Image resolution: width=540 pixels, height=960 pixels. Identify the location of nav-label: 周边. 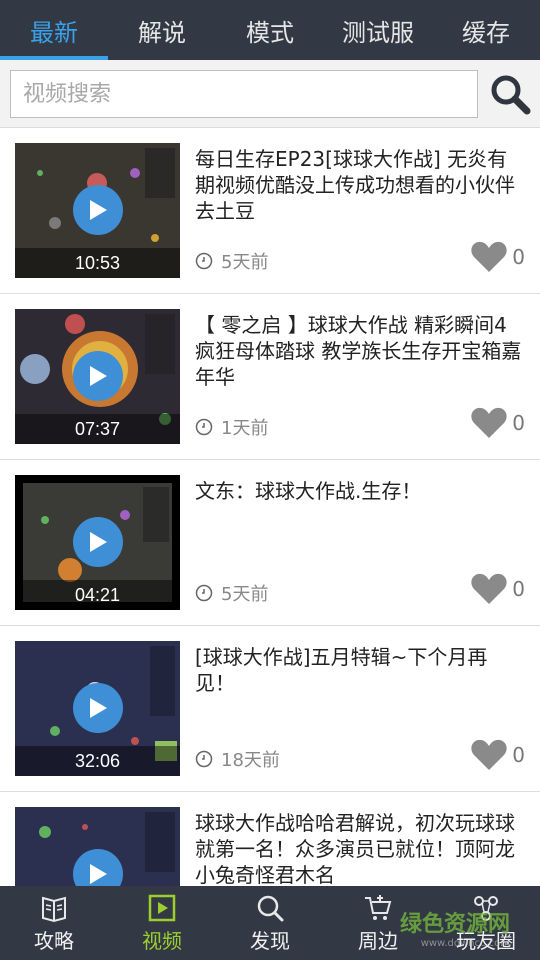
(378, 940).